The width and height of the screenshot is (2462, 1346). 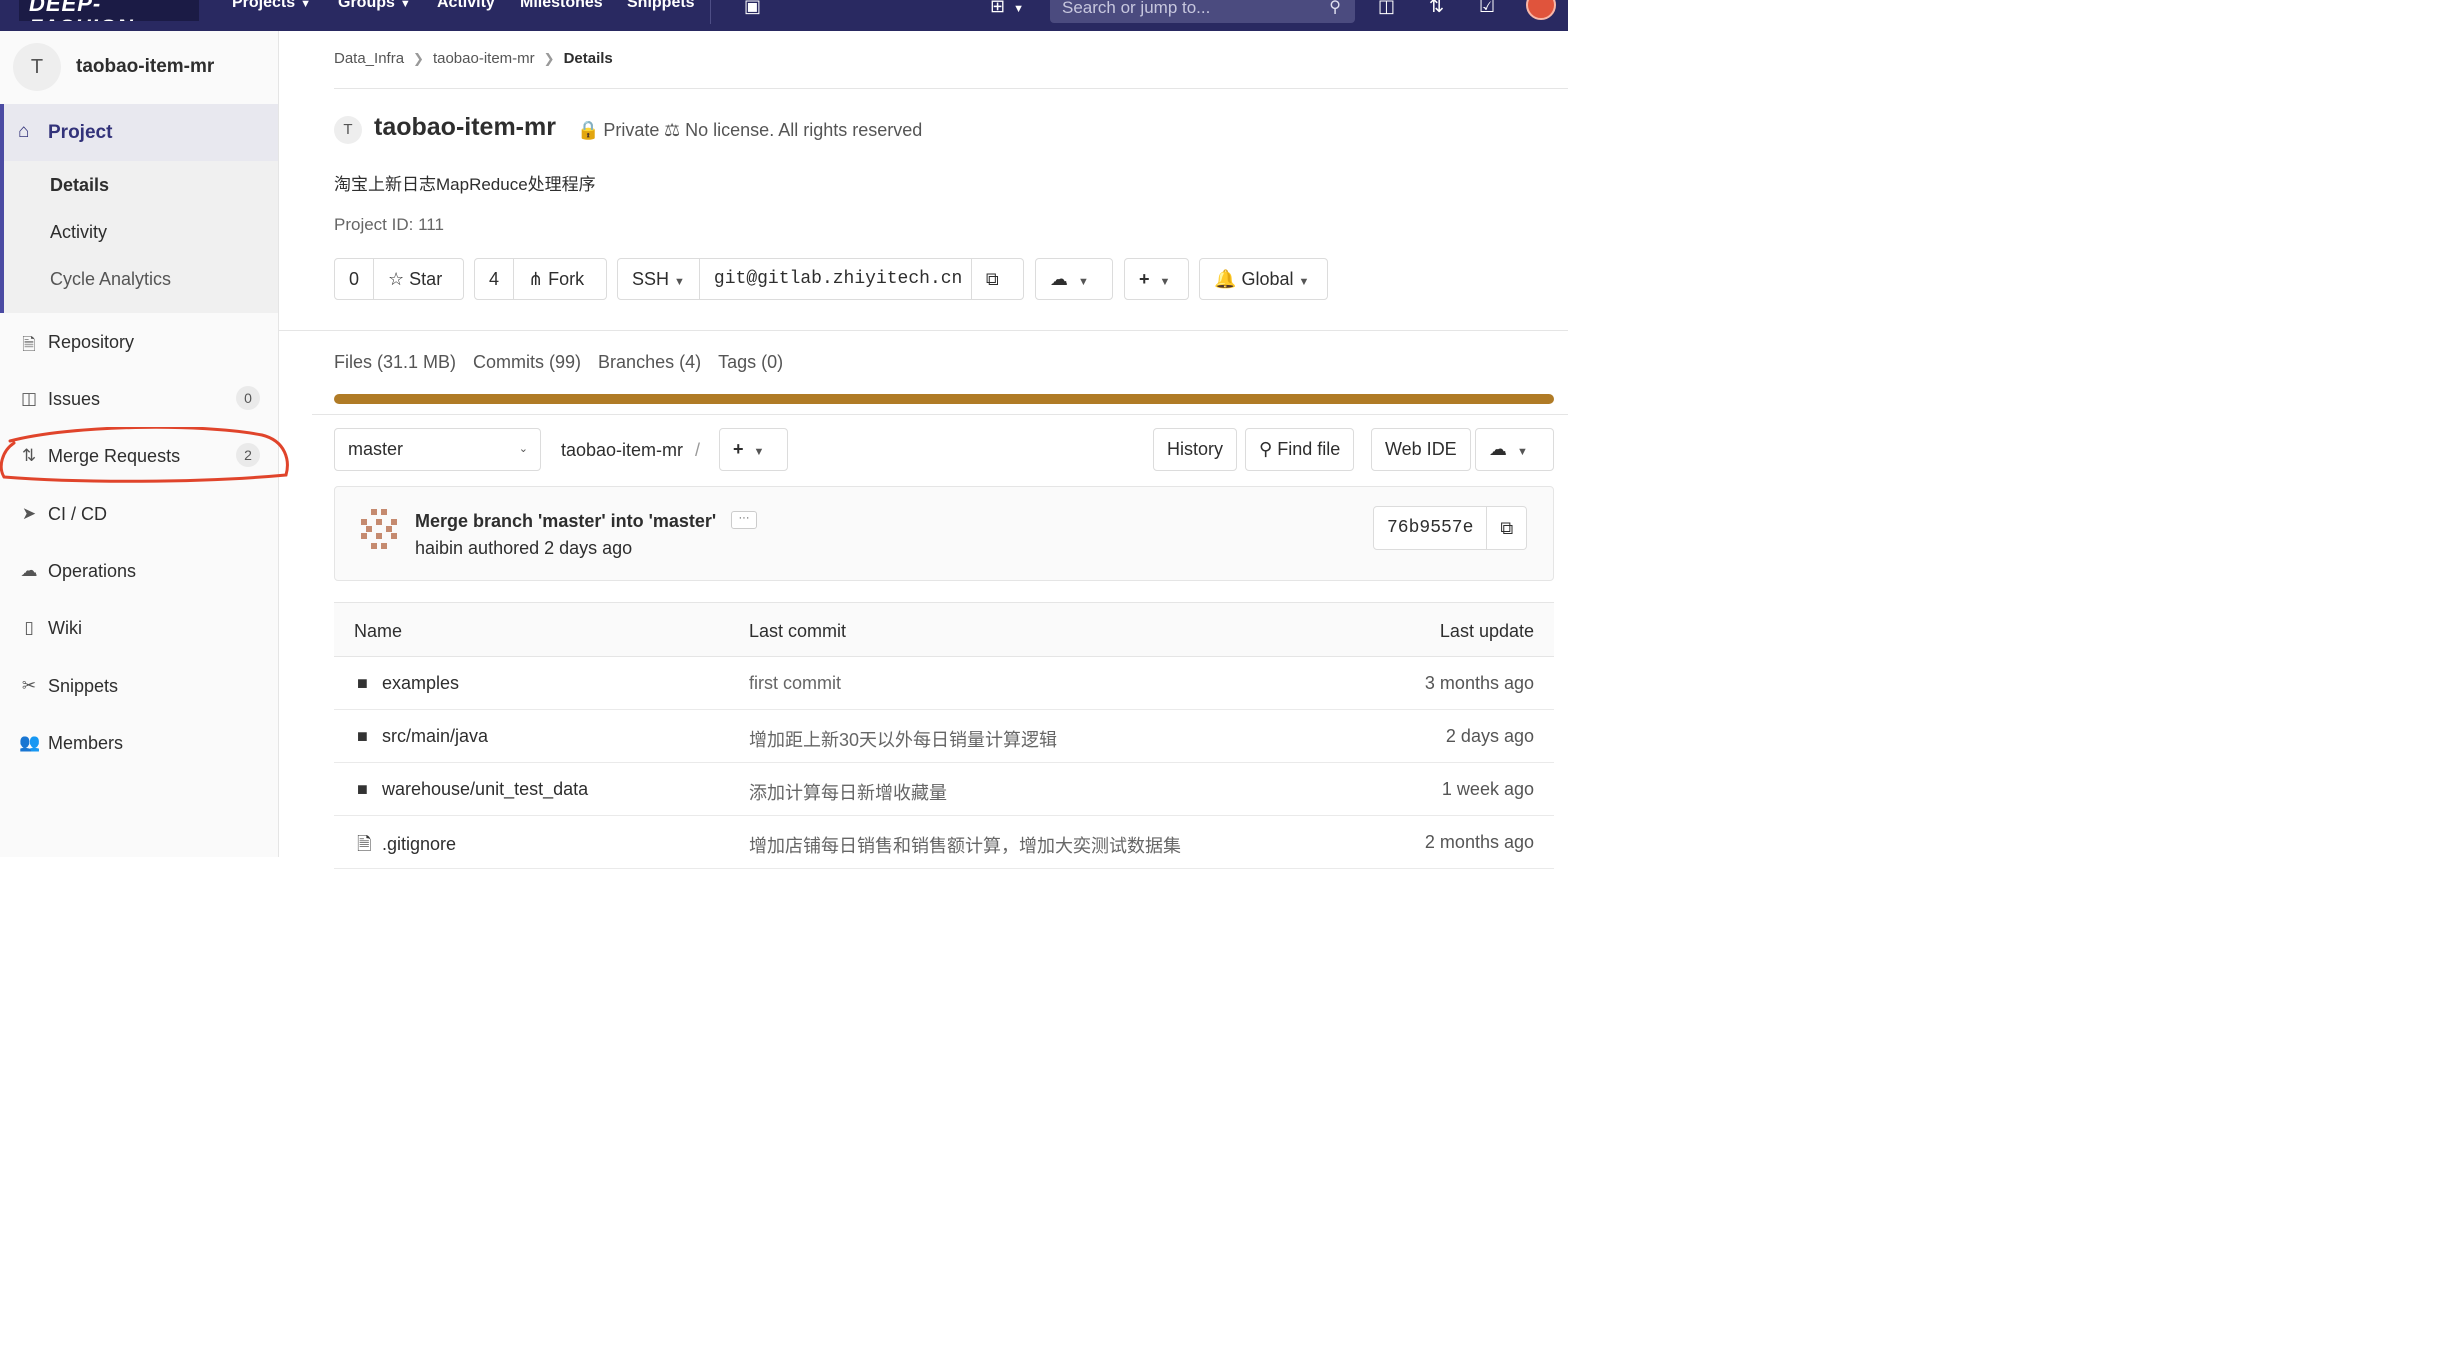 I want to click on notification-dropdown: 🔔 Global ▼, so click(x=1263, y=279).